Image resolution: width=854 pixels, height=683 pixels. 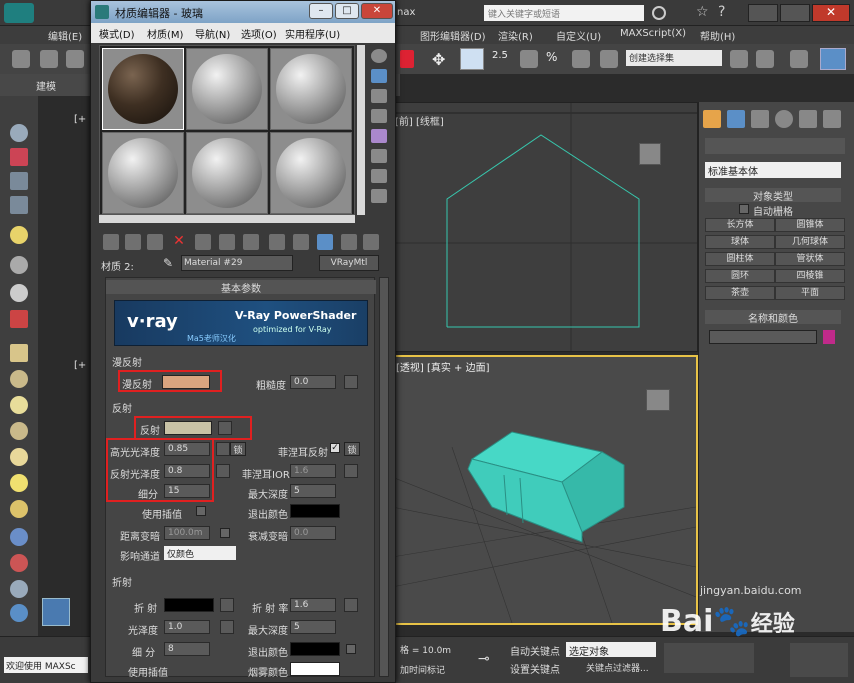 What do you see at coordinates (46, 665) in the screenshot?
I see `maxscript-listener: 欢迎使用 MAXSc` at bounding box center [46, 665].